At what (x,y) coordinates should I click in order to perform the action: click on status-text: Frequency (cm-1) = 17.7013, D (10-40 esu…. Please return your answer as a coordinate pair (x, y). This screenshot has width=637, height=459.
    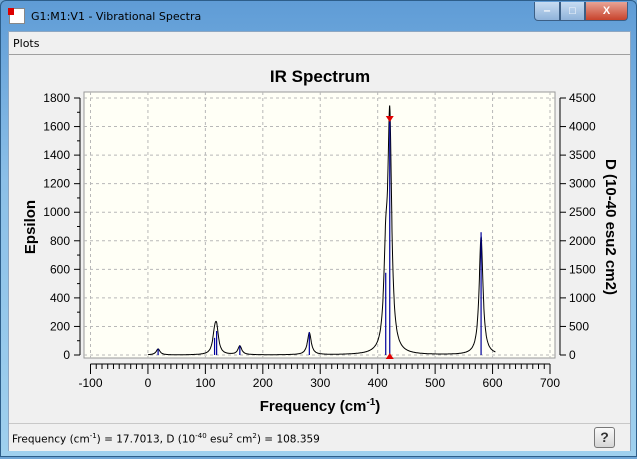
    Looking at the image, I should click on (166, 439).